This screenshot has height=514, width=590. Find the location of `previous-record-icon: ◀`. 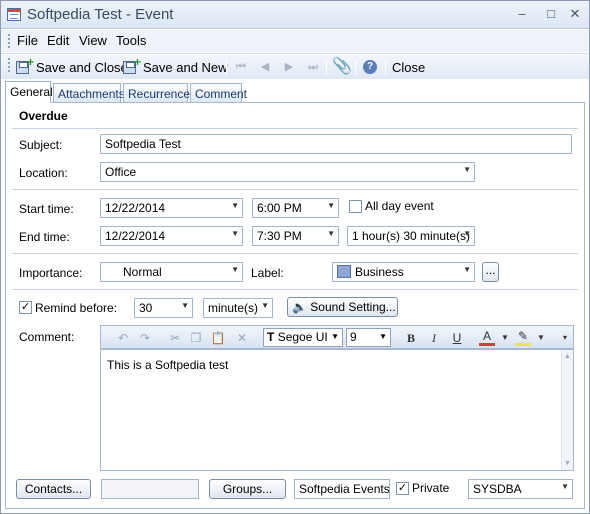

previous-record-icon: ◀ is located at coordinates (265, 67).